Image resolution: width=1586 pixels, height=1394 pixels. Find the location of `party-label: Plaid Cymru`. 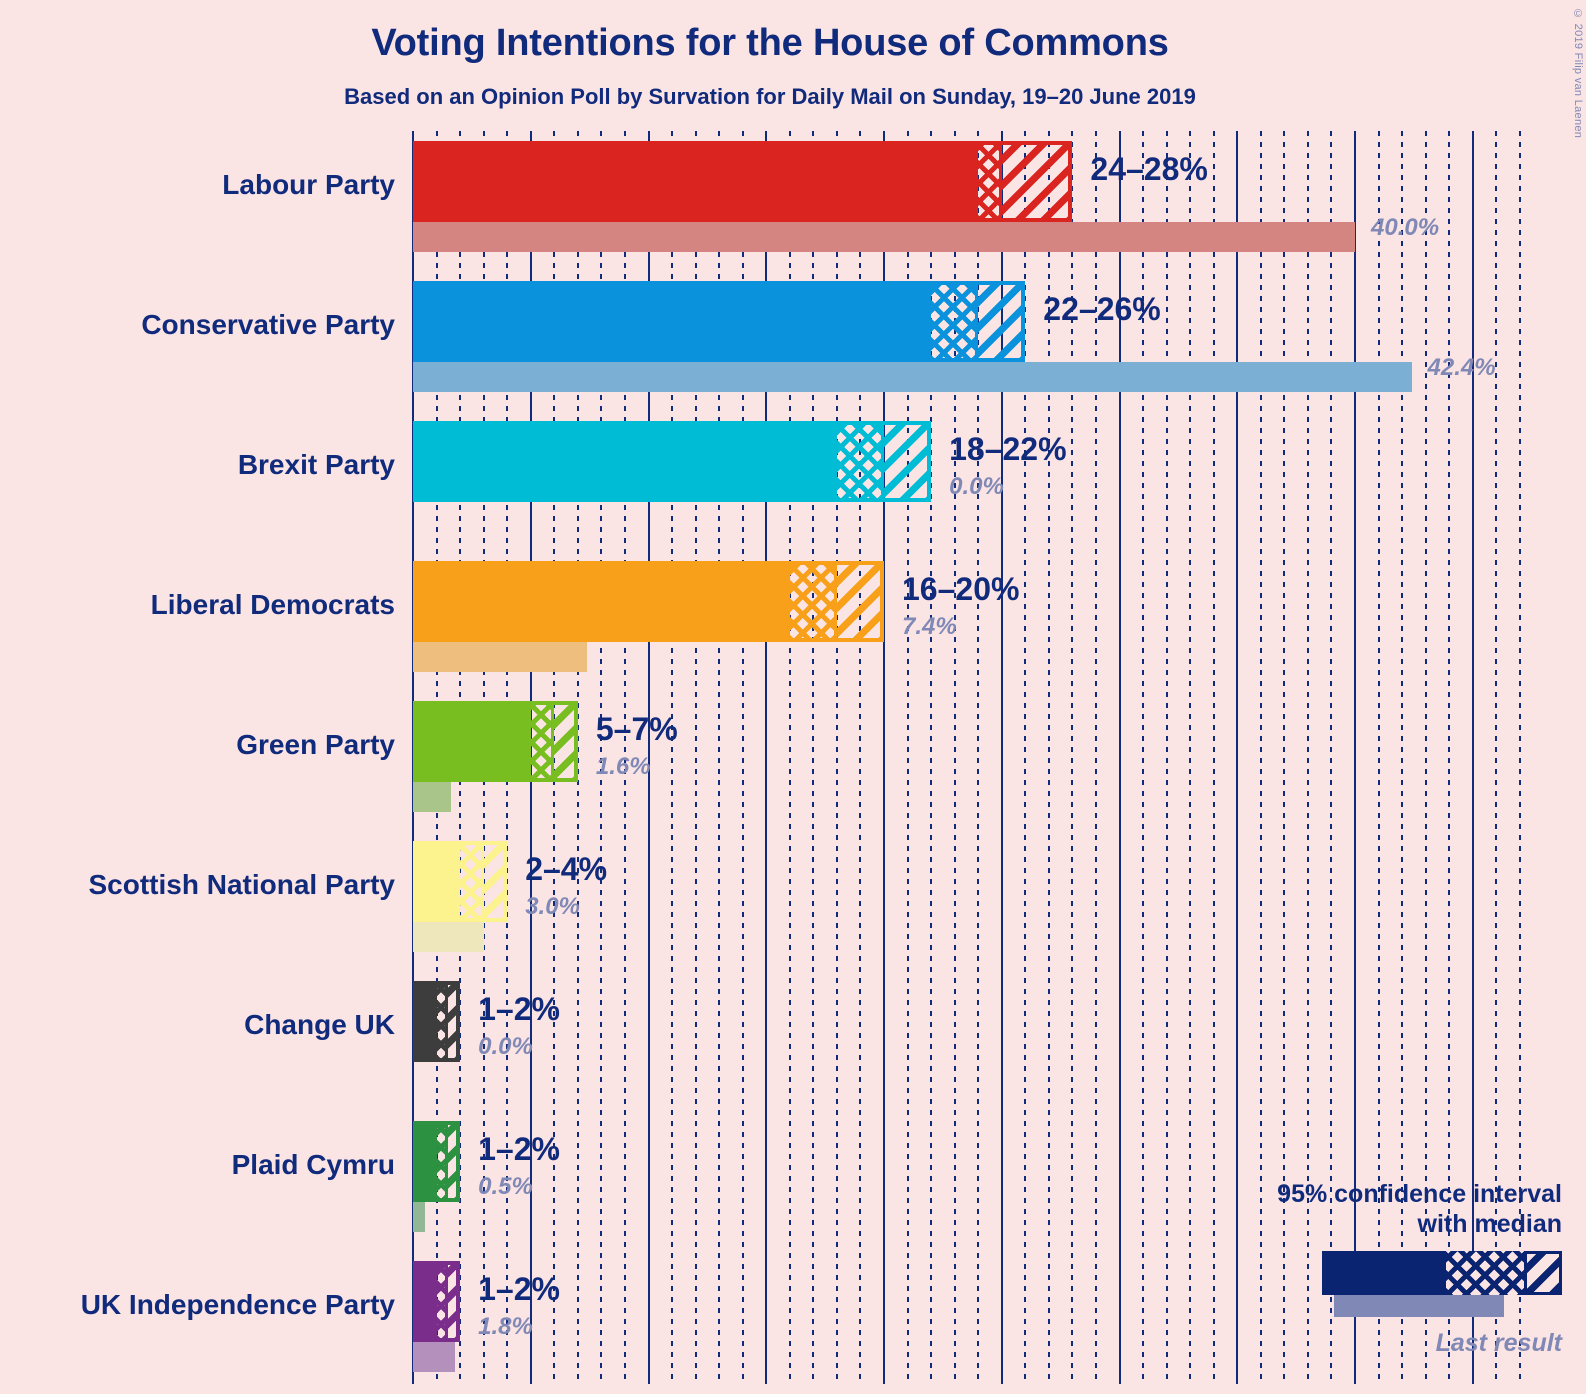

party-label: Plaid Cymru is located at coordinates (313, 1164).